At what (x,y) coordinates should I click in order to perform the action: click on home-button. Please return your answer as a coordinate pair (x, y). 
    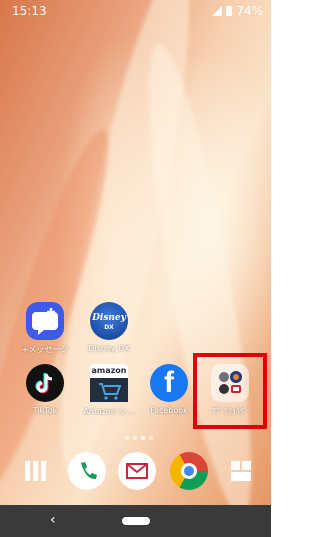
    Looking at the image, I should click on (136, 521).